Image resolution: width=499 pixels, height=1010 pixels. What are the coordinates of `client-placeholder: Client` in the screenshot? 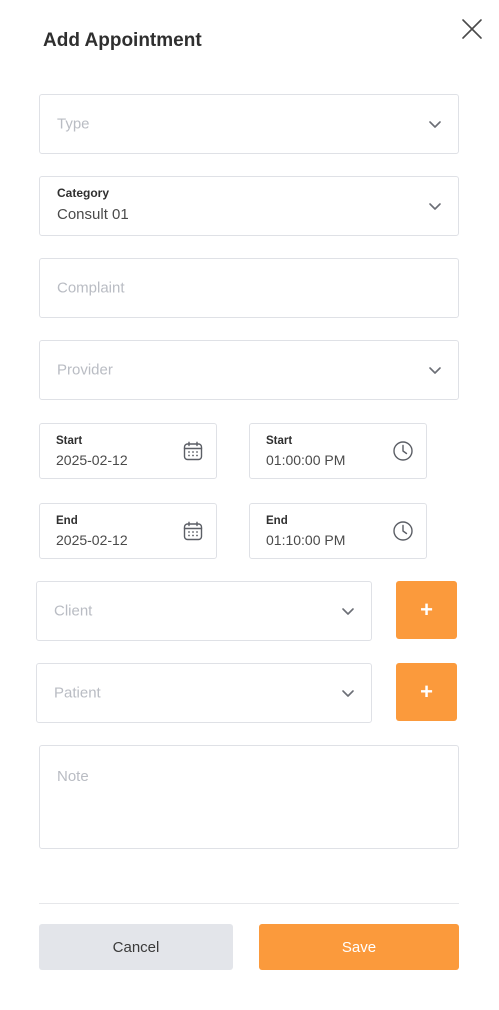 It's located at (73, 611).